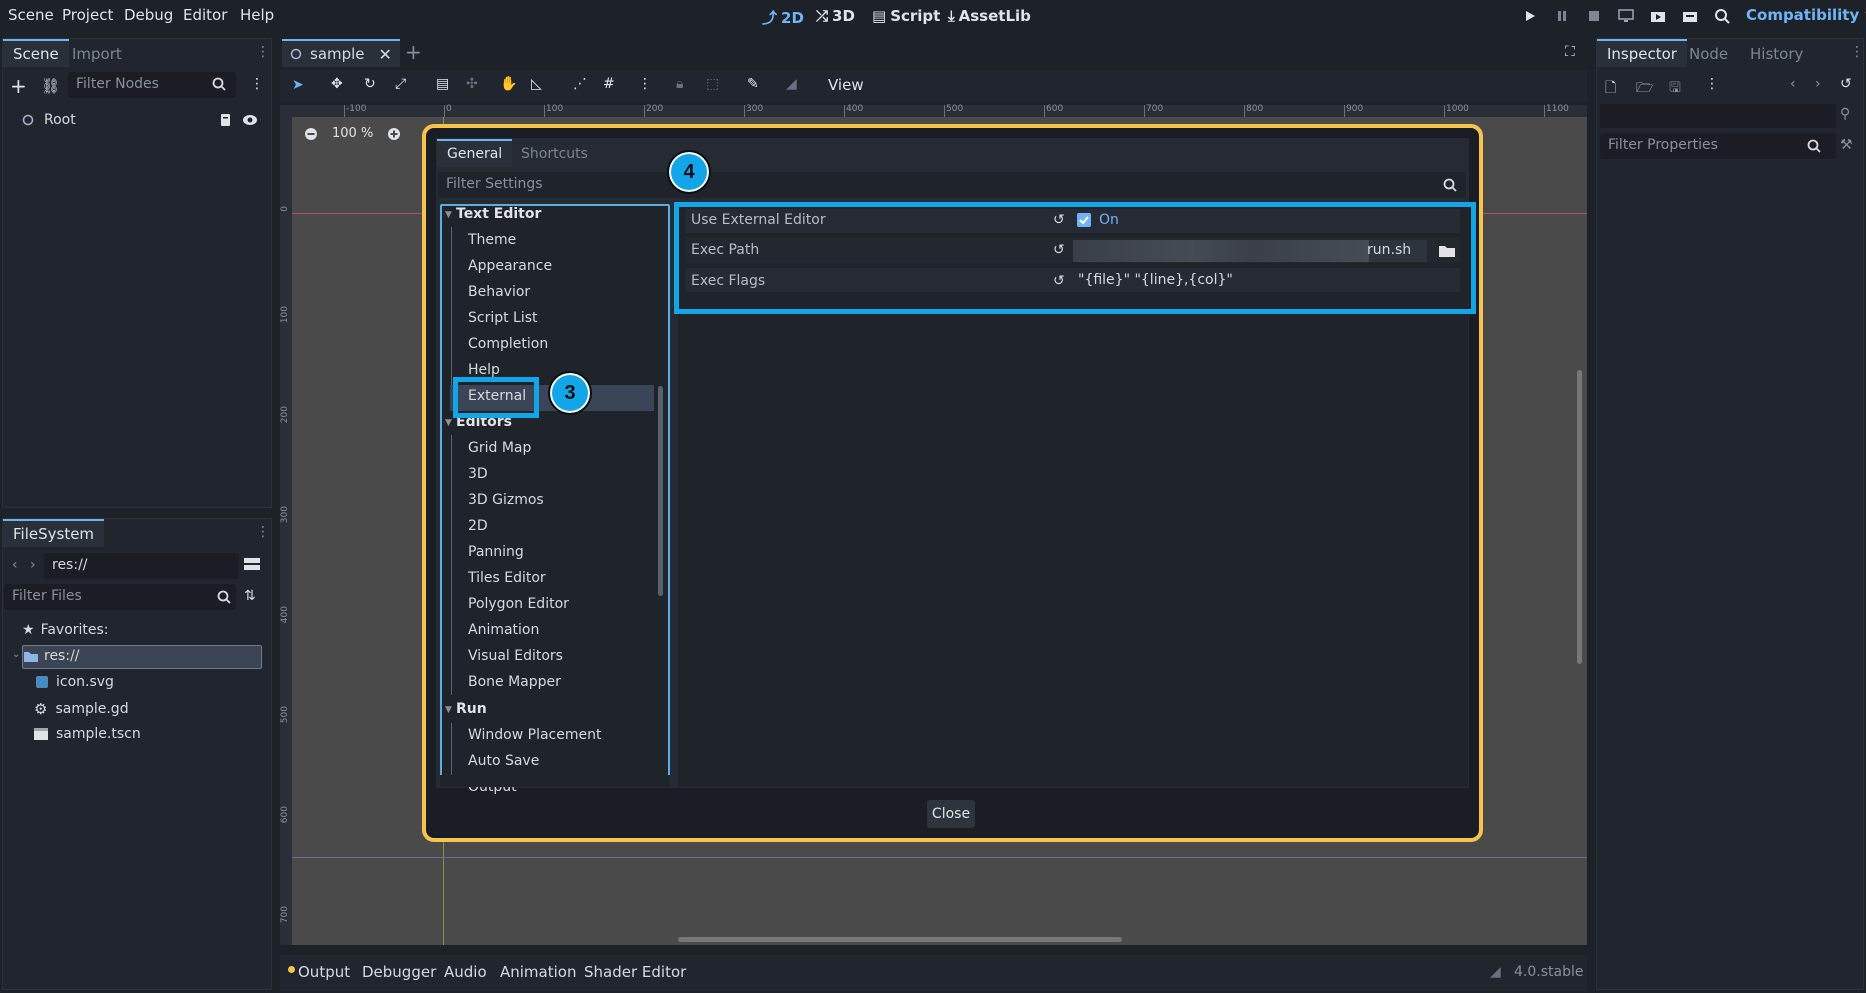 The image size is (1866, 993). What do you see at coordinates (370, 84) in the screenshot?
I see `rotate-tool-icon: ↻` at bounding box center [370, 84].